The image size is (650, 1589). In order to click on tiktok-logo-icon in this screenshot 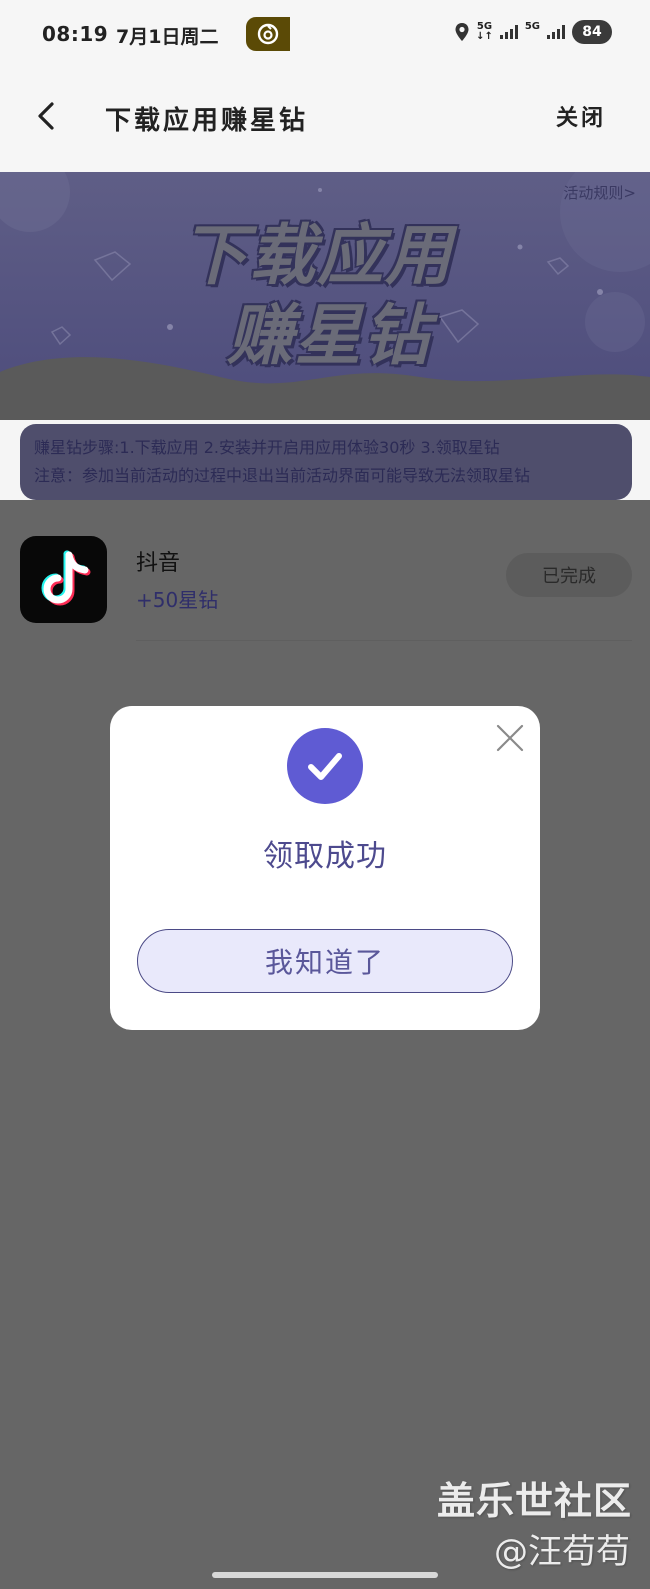, I will do `click(65, 577)`.